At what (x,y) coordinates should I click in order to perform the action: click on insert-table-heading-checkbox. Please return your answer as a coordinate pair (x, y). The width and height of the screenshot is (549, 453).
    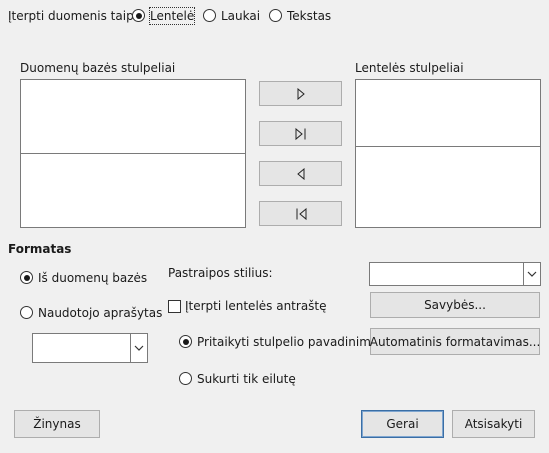
    Looking at the image, I should click on (174, 306).